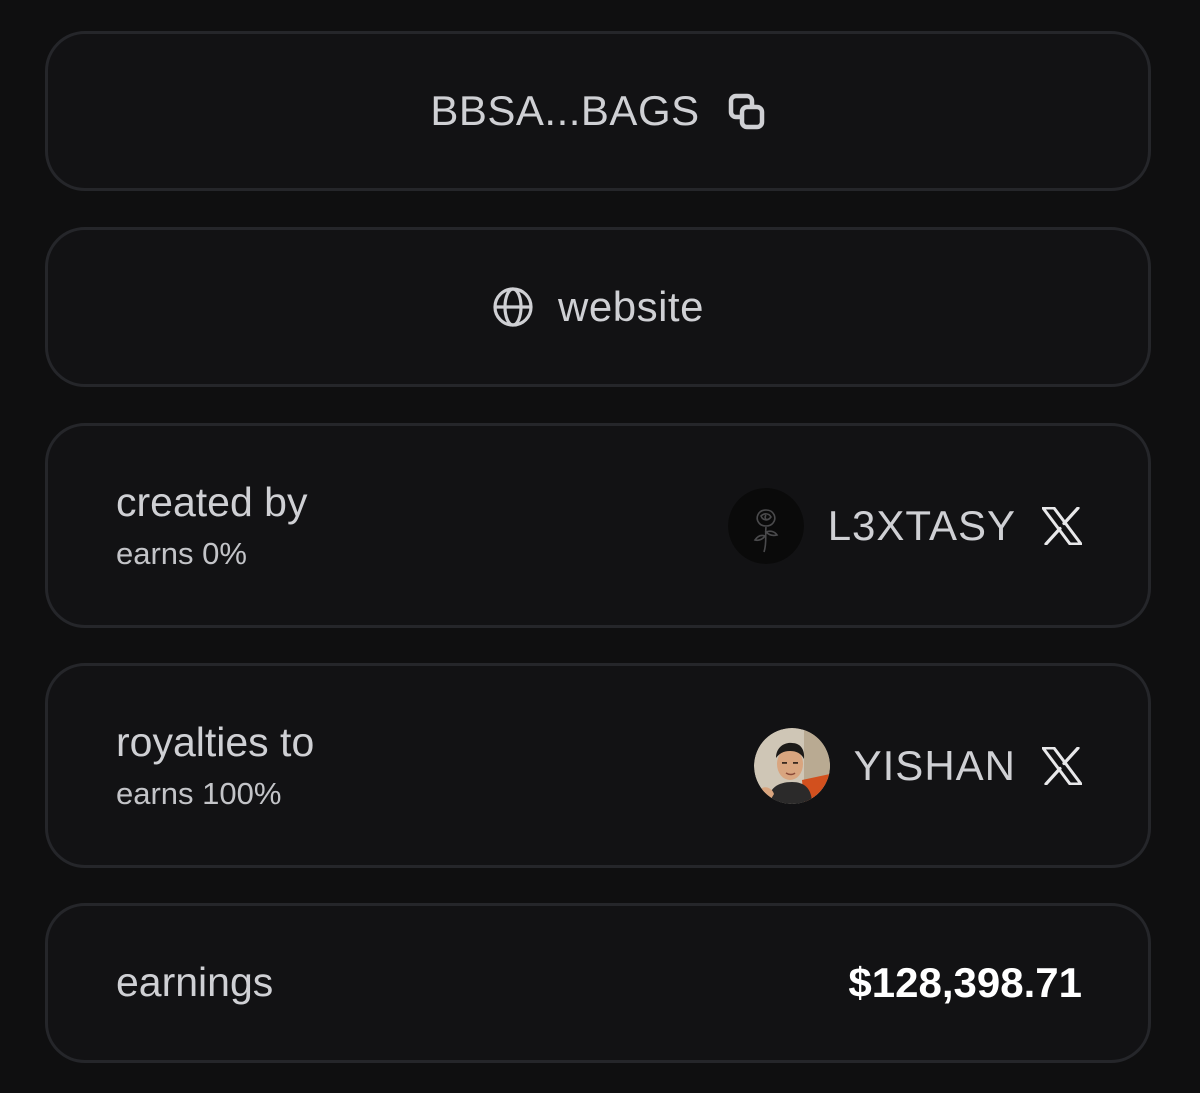 The height and width of the screenshot is (1093, 1200). What do you see at coordinates (195, 982) in the screenshot?
I see `earnings-label: earnings` at bounding box center [195, 982].